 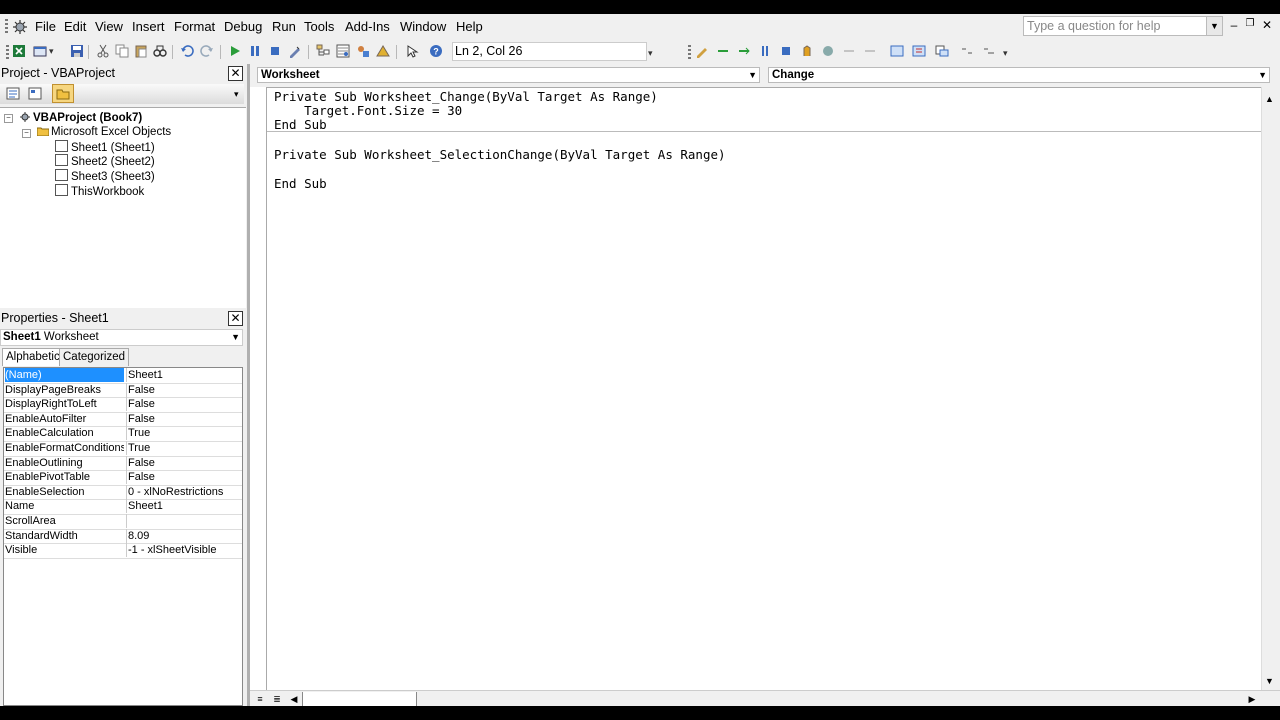 I want to click on code-margin, so click(x=258, y=388).